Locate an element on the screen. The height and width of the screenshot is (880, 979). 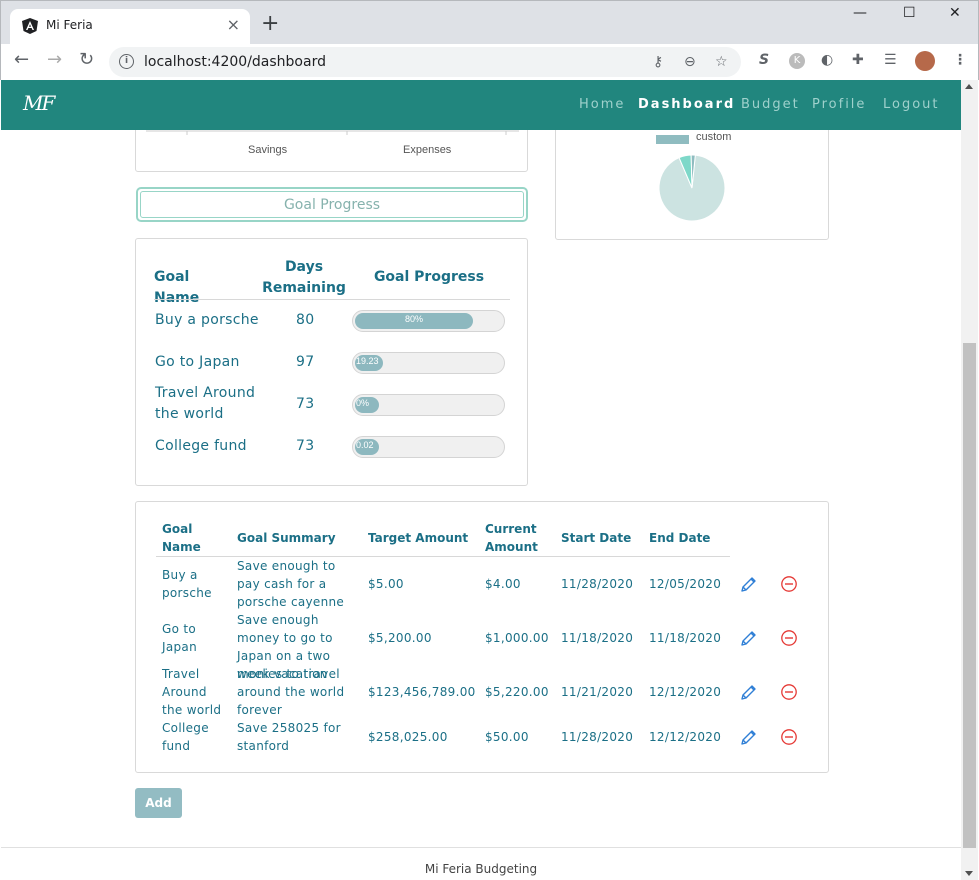
progress-label: 19.23 is located at coordinates (367, 361).